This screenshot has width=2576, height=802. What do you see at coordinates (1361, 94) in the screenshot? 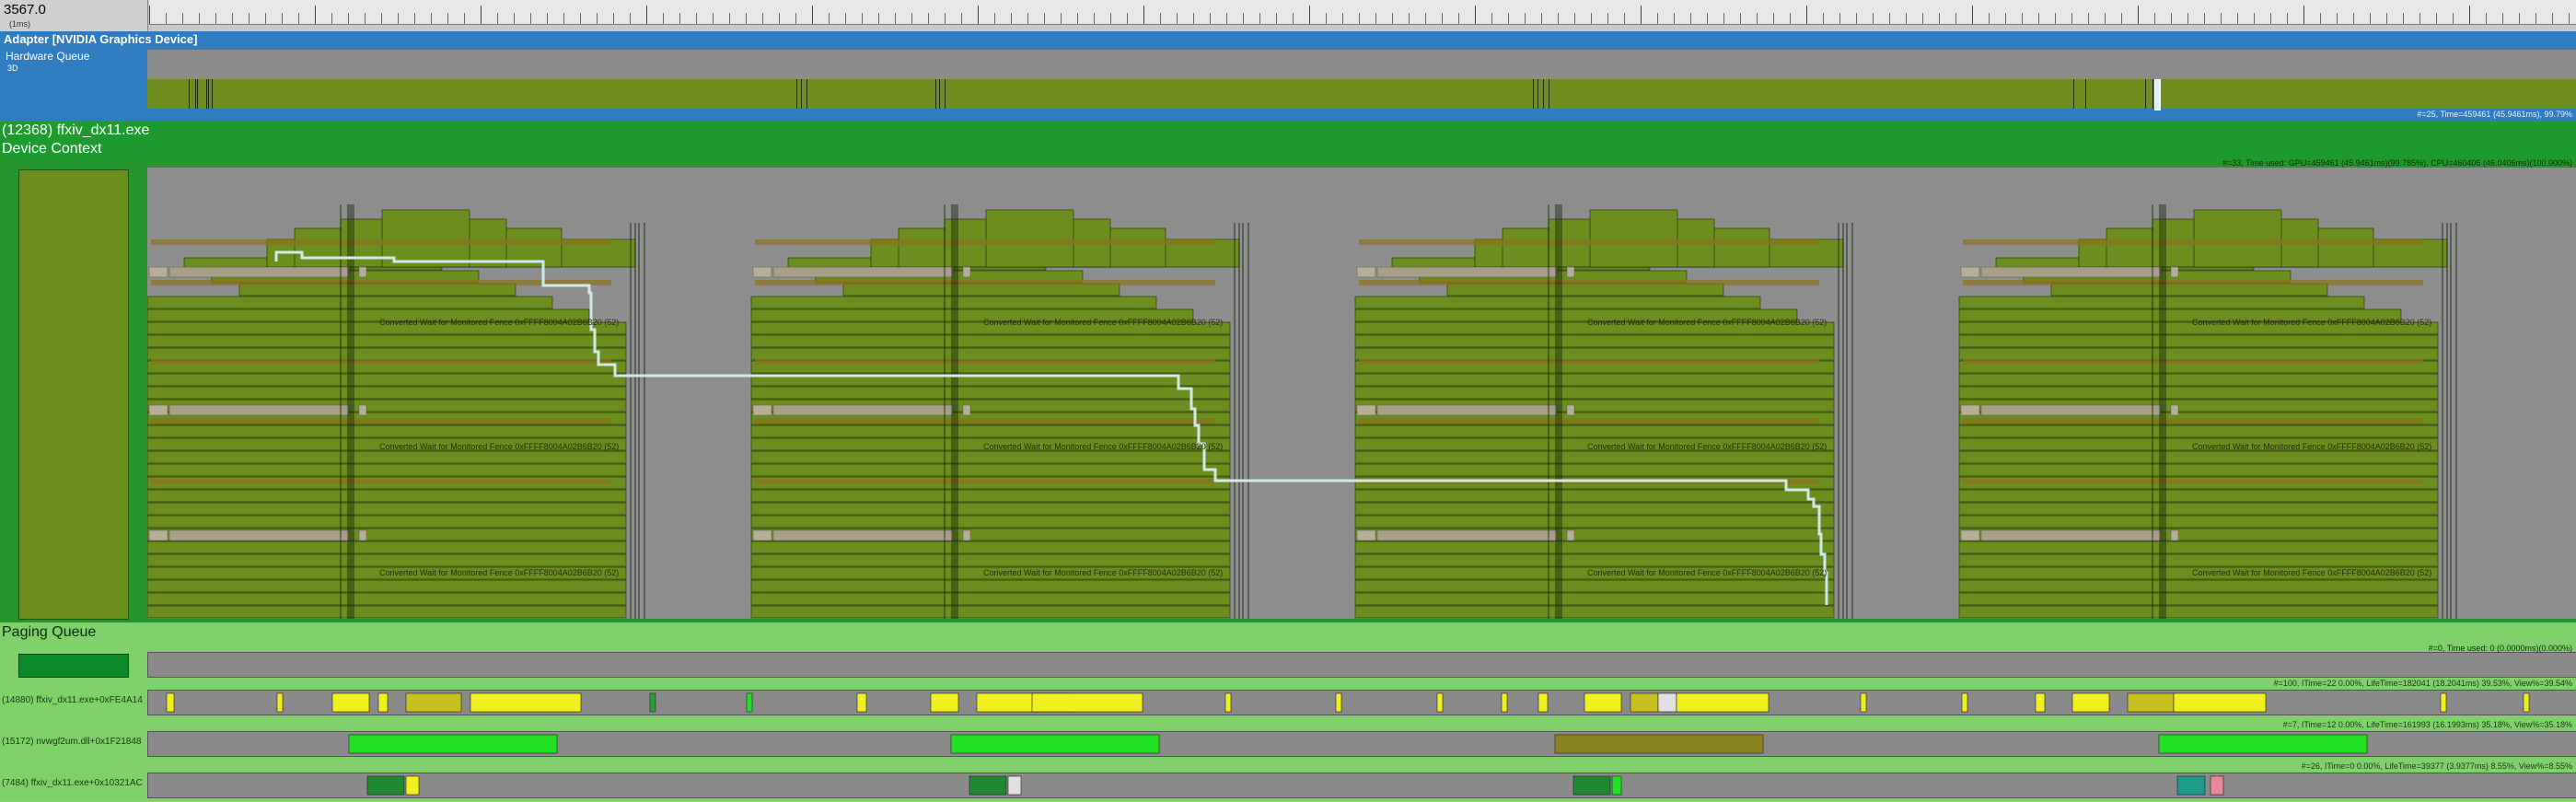
I see `hardware-queue-lane` at bounding box center [1361, 94].